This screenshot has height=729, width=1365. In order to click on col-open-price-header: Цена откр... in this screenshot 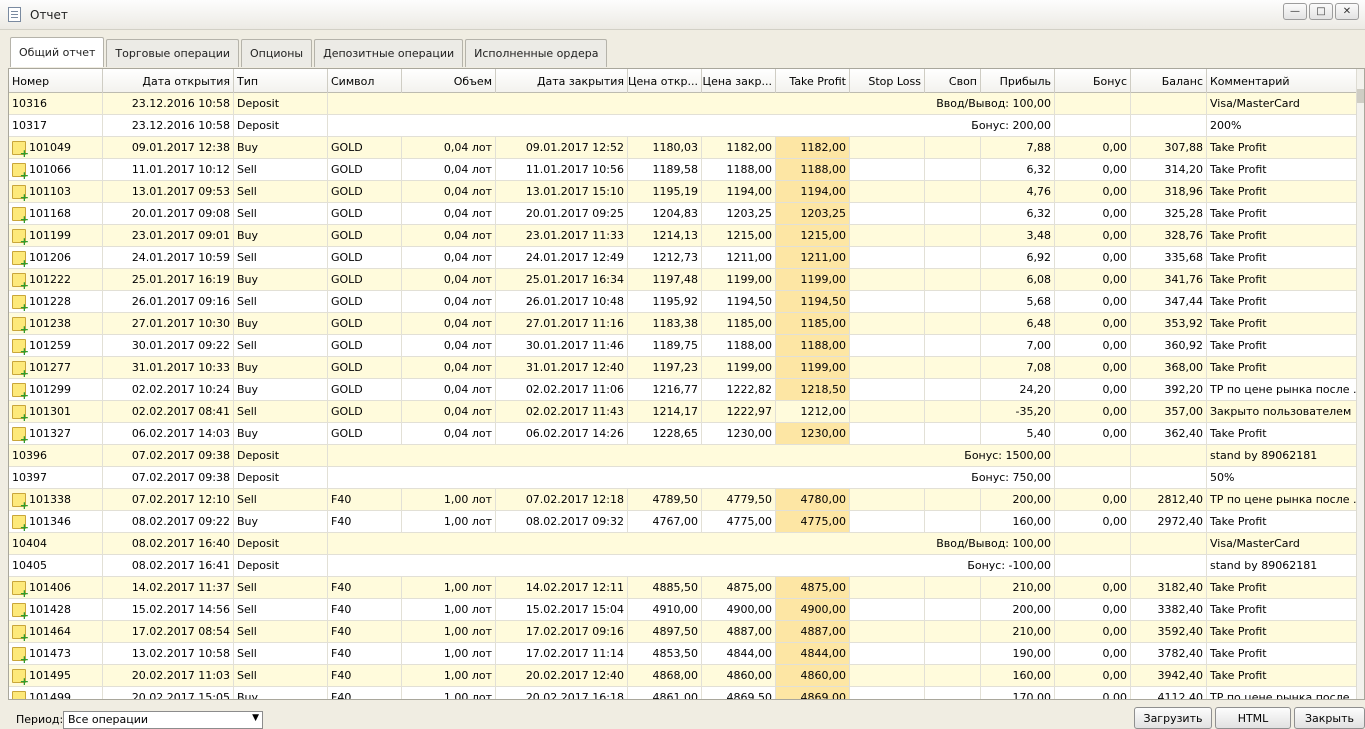, I will do `click(665, 81)`.